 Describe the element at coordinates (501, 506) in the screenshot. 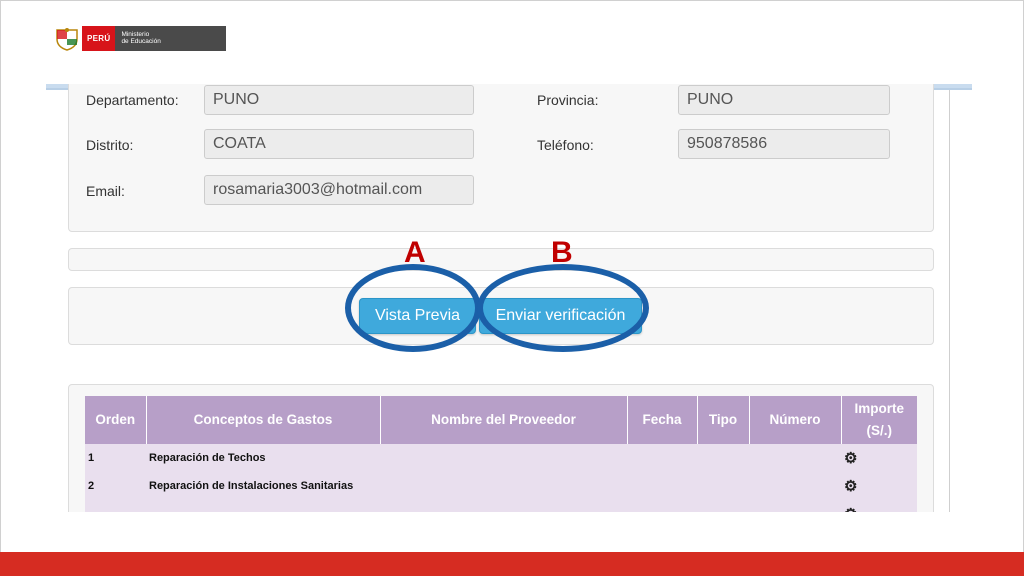

I see `table-row: ⚙` at that location.